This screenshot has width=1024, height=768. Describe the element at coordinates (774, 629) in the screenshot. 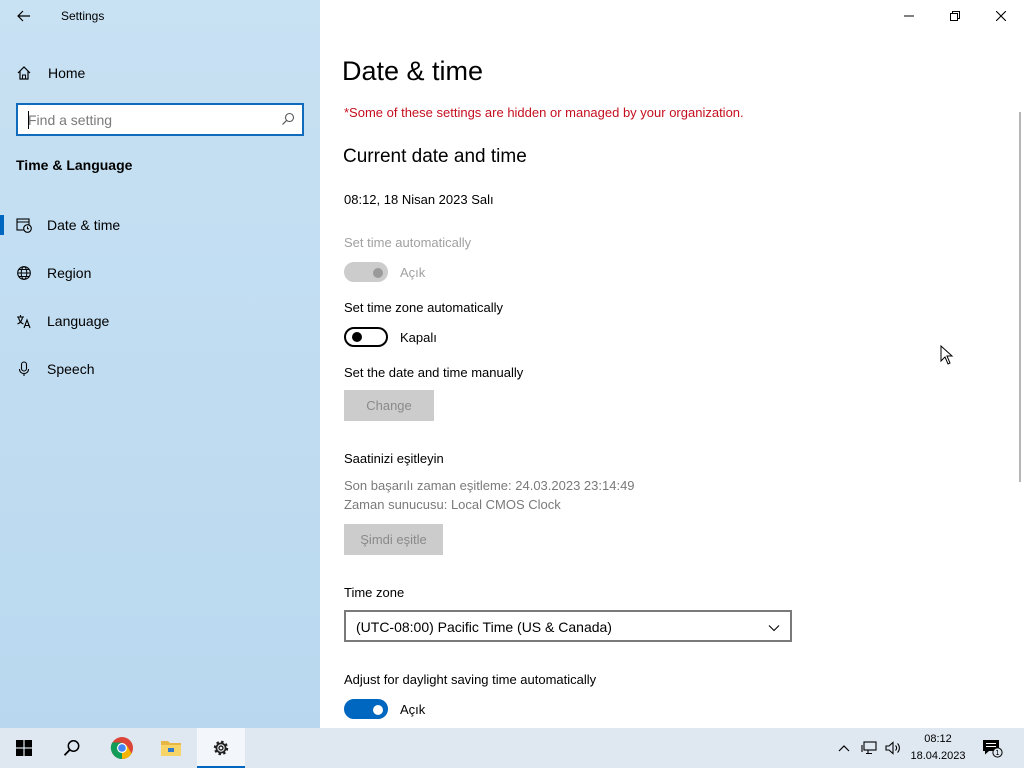

I see `chevron-down-icon` at that location.